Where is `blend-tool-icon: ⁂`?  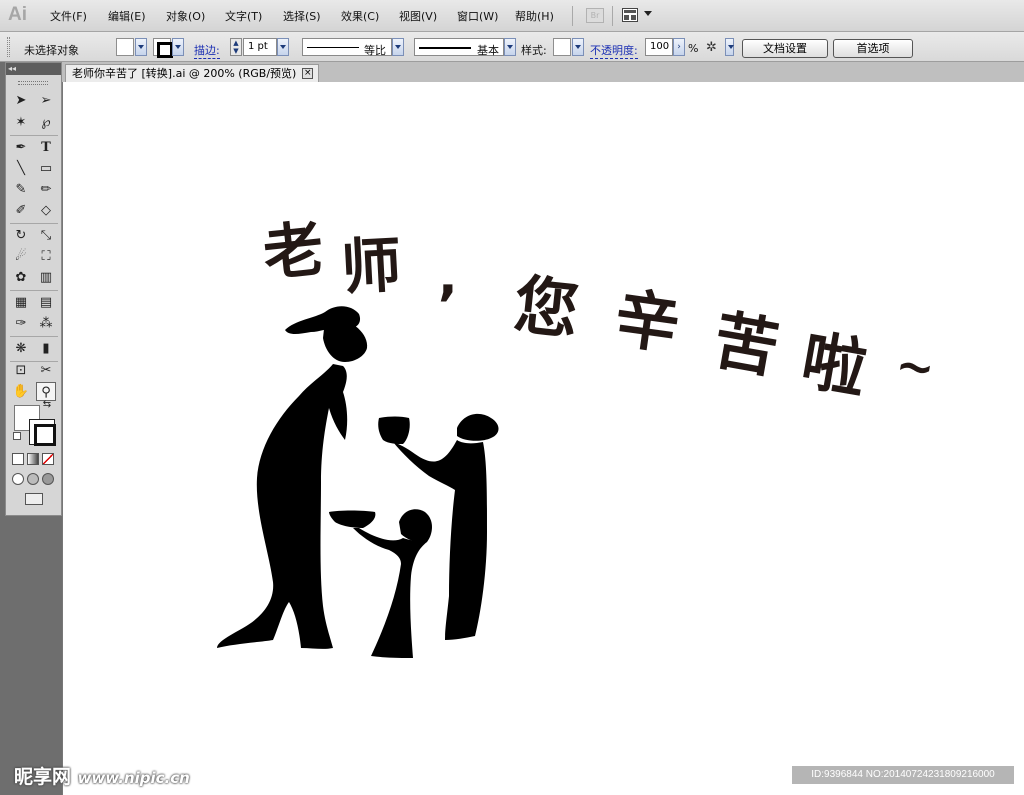
blend-tool-icon: ⁂ is located at coordinates (46, 323).